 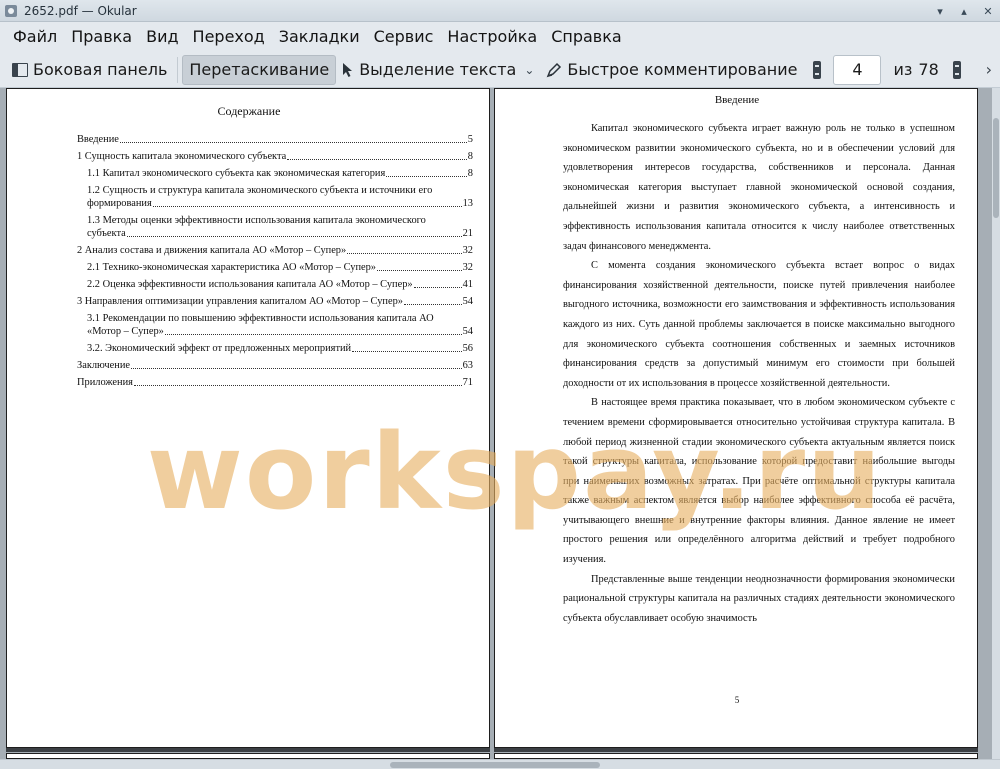 What do you see at coordinates (35, 37) in the screenshot?
I see `menu-file: Файл` at bounding box center [35, 37].